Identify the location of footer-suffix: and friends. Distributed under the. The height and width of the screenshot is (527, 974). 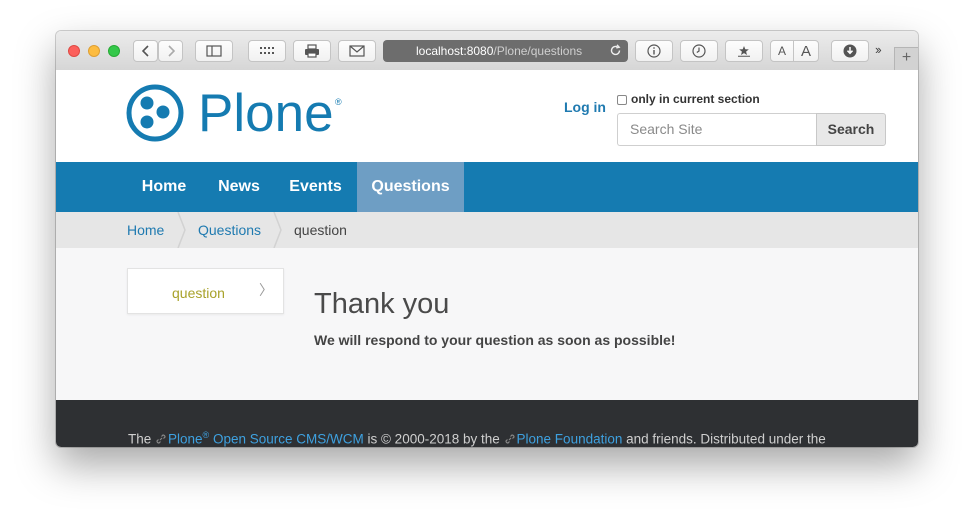
(724, 439).